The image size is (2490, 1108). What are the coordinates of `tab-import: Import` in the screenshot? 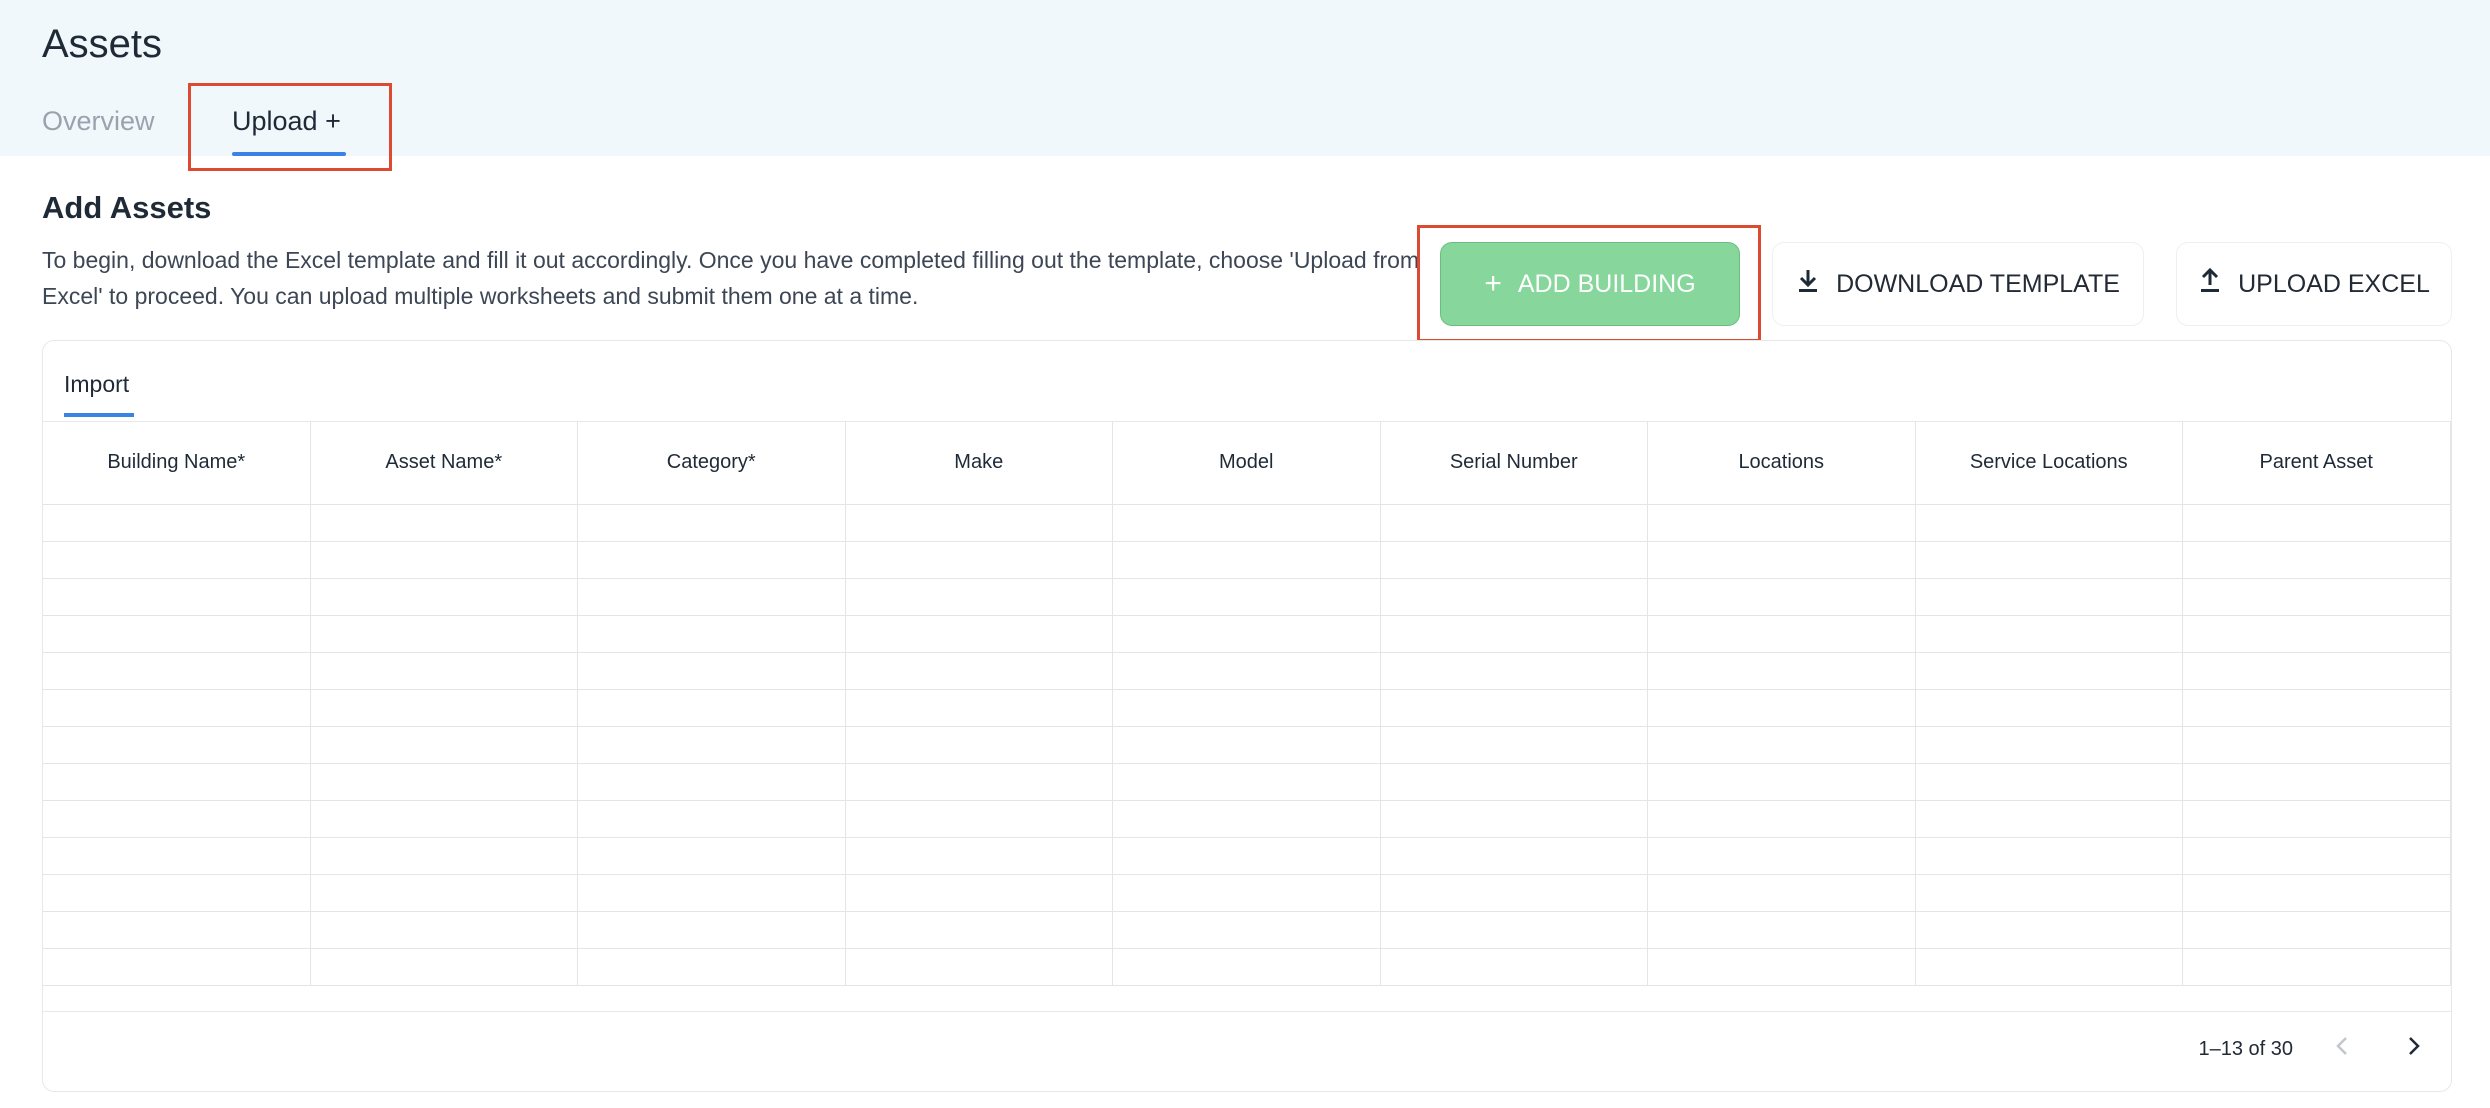 It's located at (96, 384).